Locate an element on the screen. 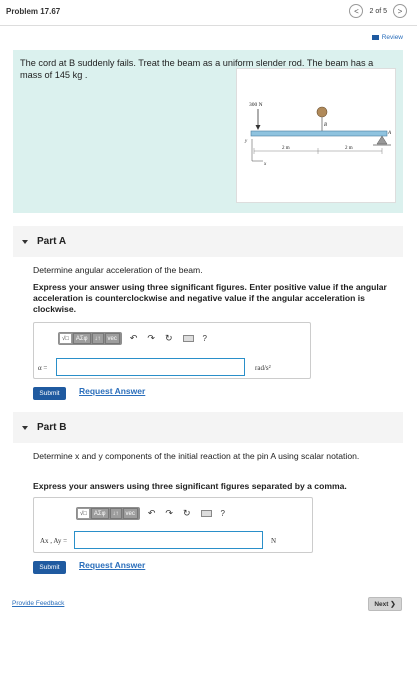 The image size is (417, 700). beam-diagram: 300 N B A 2 m 2 m y x is located at coordinates (318, 134).